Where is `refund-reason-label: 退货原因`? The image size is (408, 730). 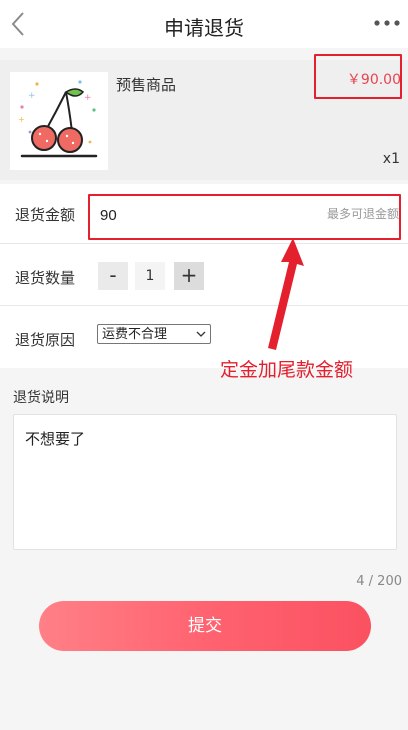
refund-reason-label: 退货原因 is located at coordinates (45, 340).